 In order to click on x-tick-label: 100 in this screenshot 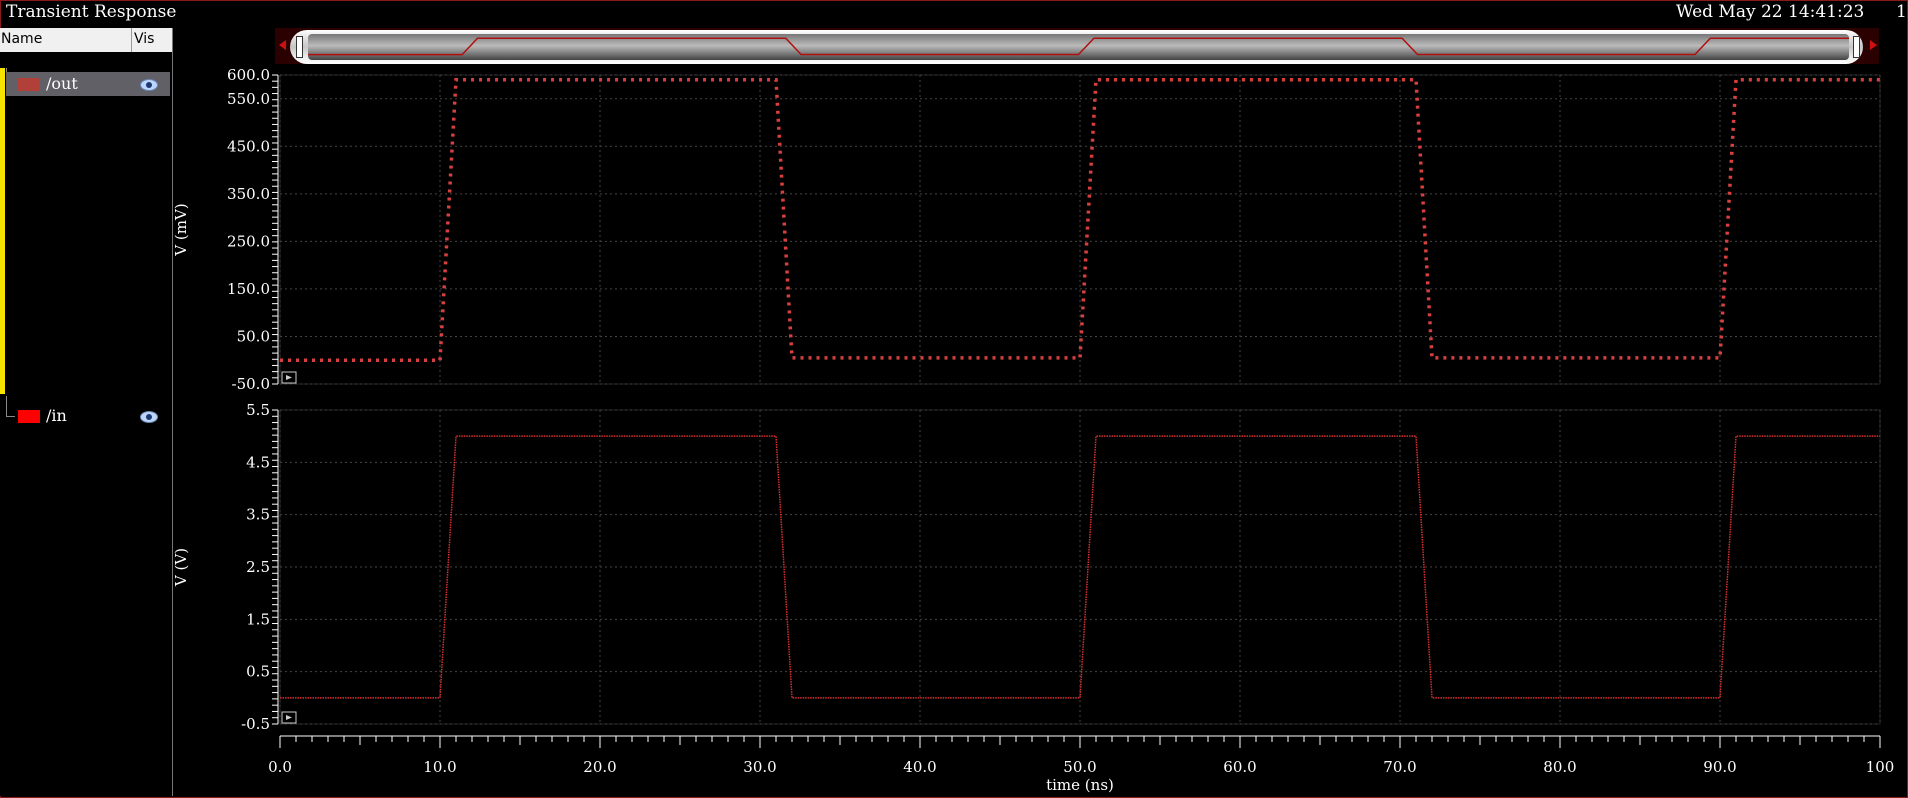, I will do `click(1880, 767)`.